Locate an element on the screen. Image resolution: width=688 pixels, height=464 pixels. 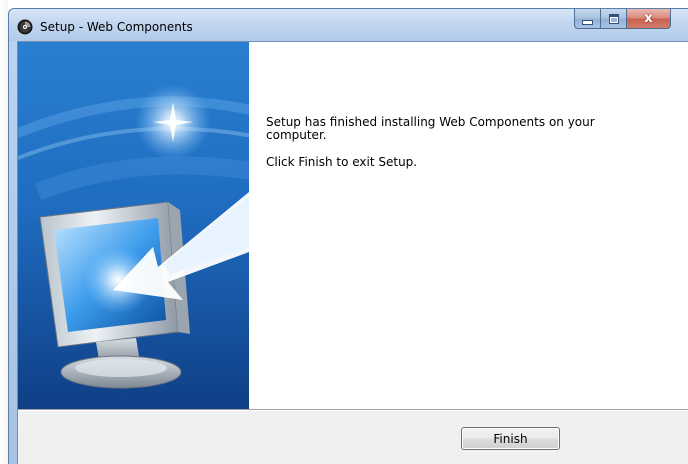
close-button: x is located at coordinates (648, 19).